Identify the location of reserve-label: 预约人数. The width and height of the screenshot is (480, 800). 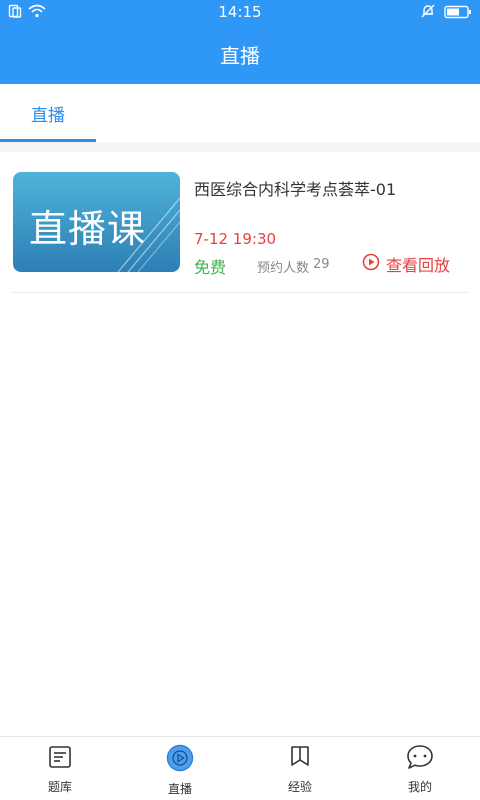
(283, 268).